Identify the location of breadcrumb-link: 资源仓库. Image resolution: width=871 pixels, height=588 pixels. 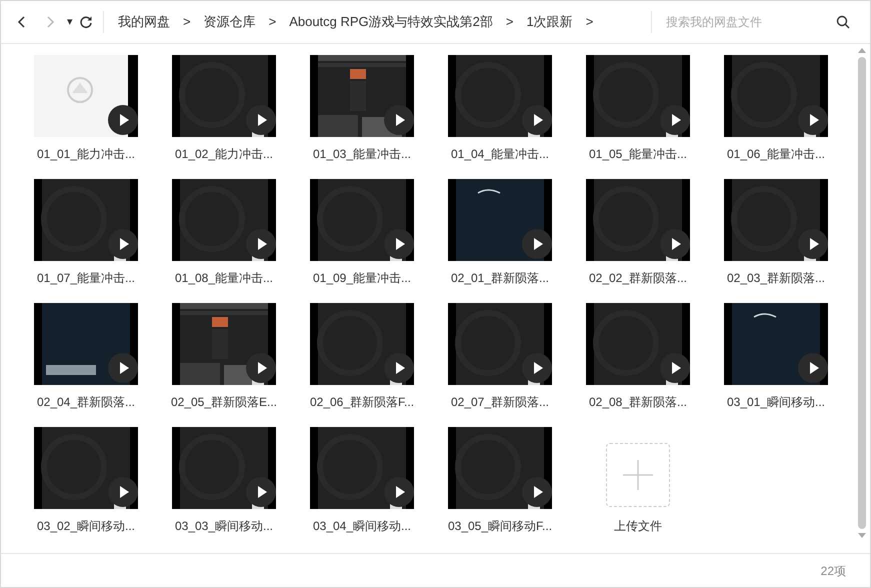
(230, 22).